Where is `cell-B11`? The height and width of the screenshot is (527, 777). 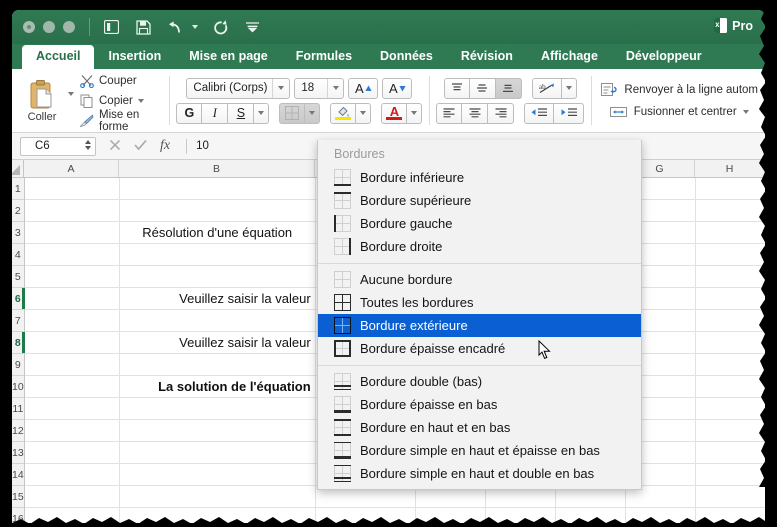 cell-B11 is located at coordinates (218, 408).